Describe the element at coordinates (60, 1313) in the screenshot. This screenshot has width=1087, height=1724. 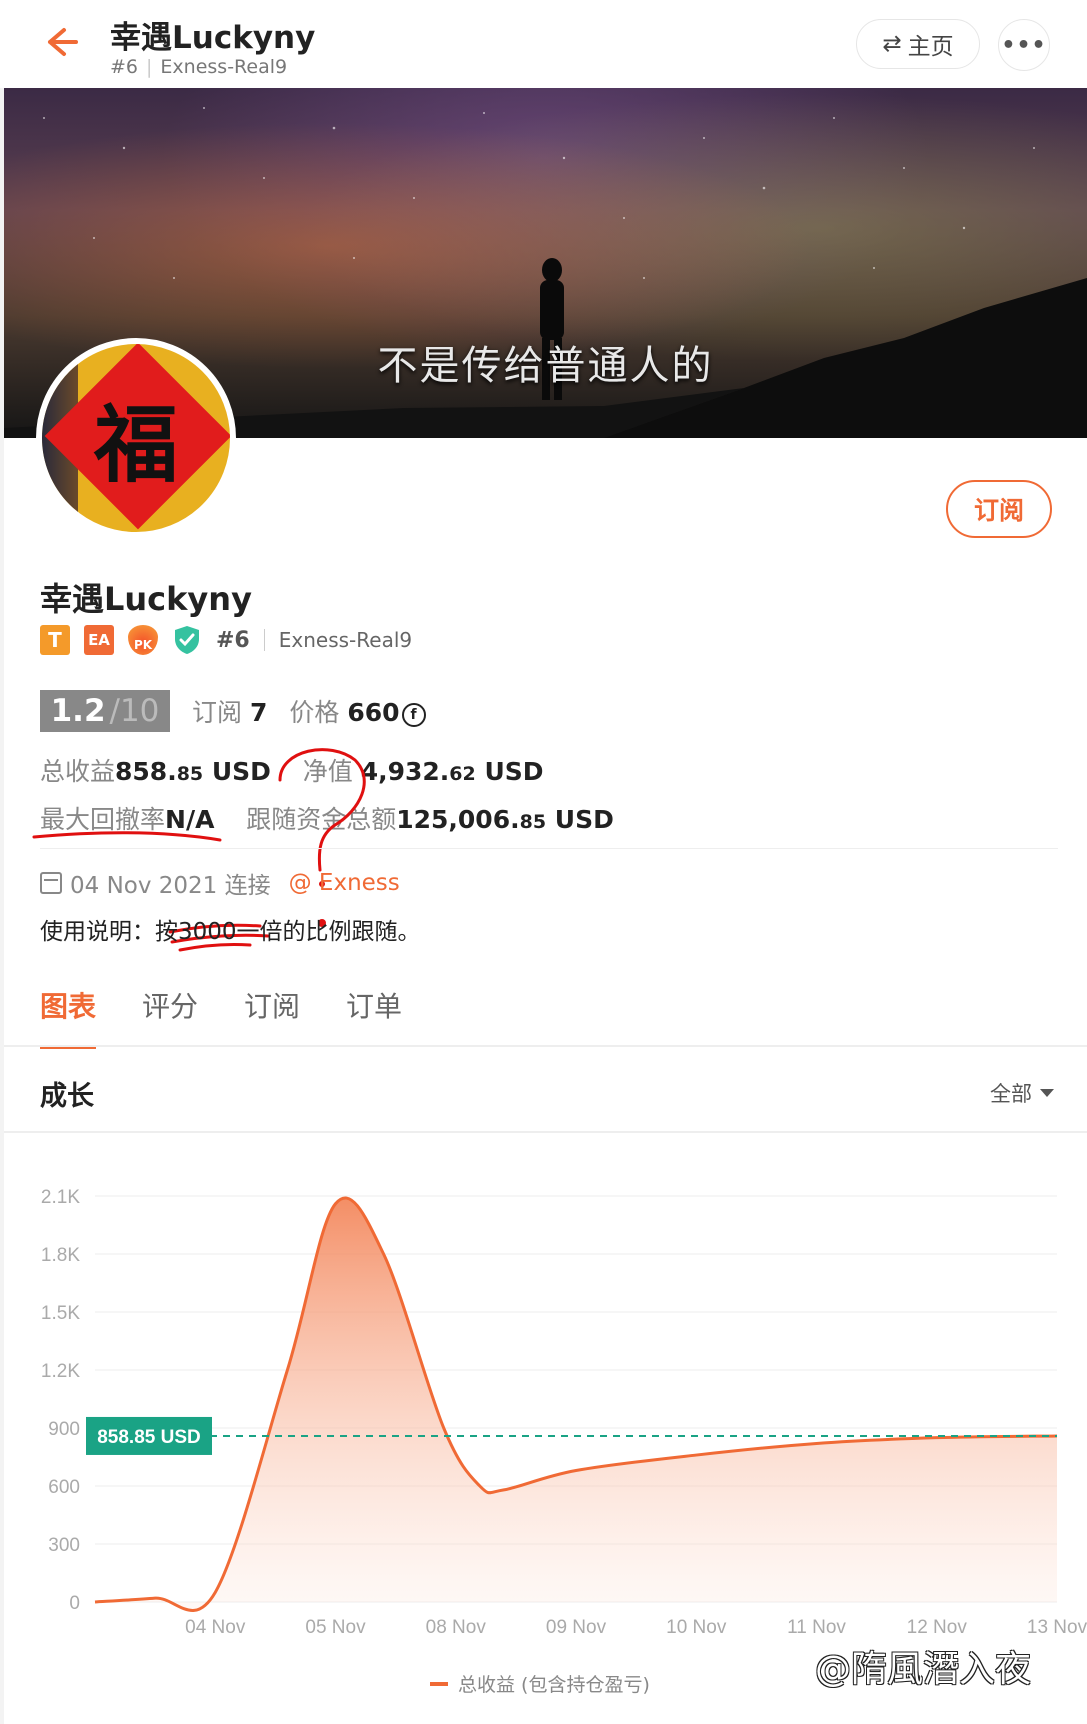
I see `y-tick-label: 1.5K` at that location.